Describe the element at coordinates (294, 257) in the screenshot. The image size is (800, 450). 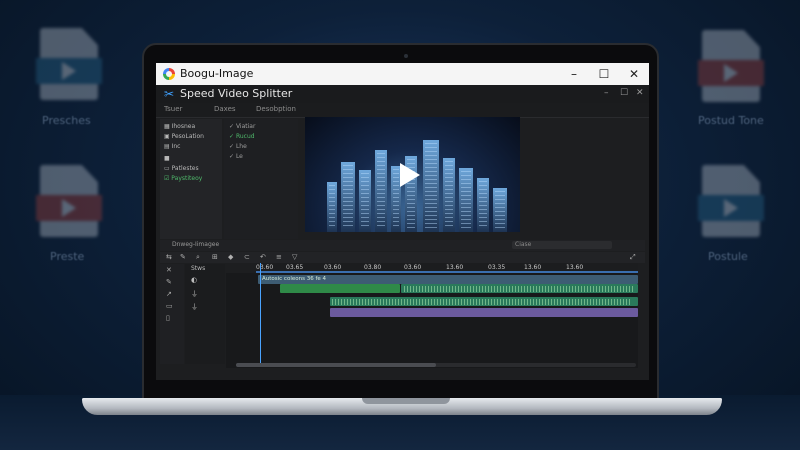
I see `filter-icon: ▽` at that location.